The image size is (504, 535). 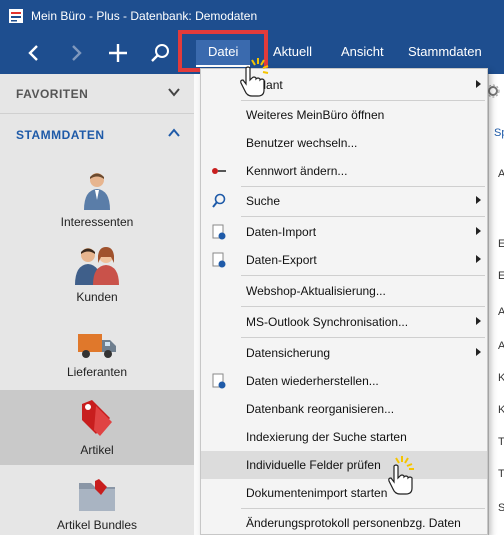 What do you see at coordinates (362, 51) in the screenshot?
I see `tab-ansicht: Ansicht` at bounding box center [362, 51].